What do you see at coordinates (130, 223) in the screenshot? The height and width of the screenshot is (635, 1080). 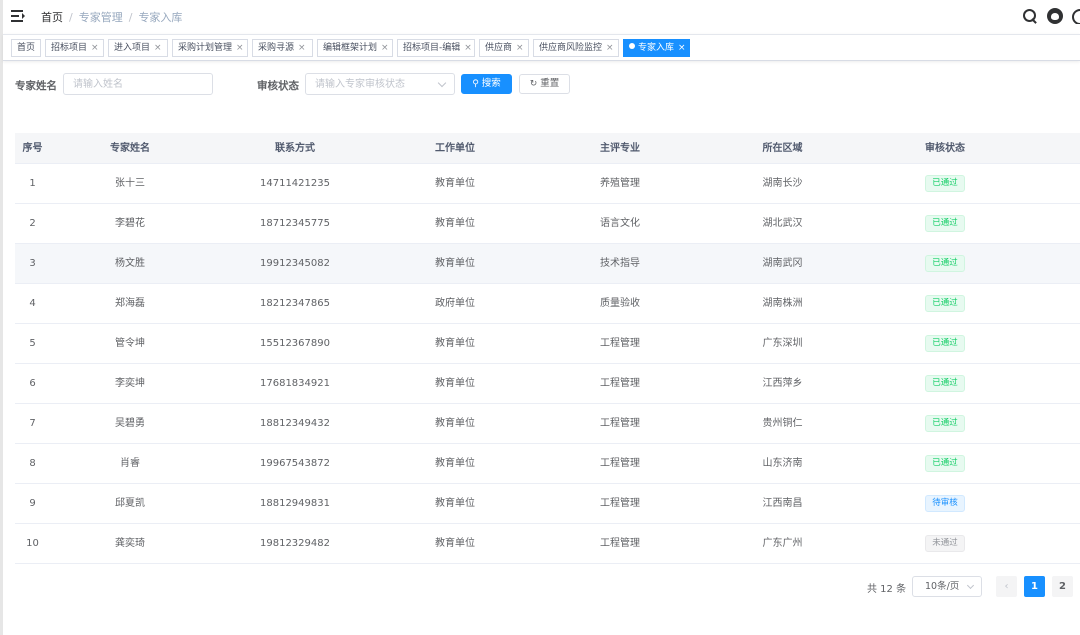 I see `expert-name-cell: 李碧花` at bounding box center [130, 223].